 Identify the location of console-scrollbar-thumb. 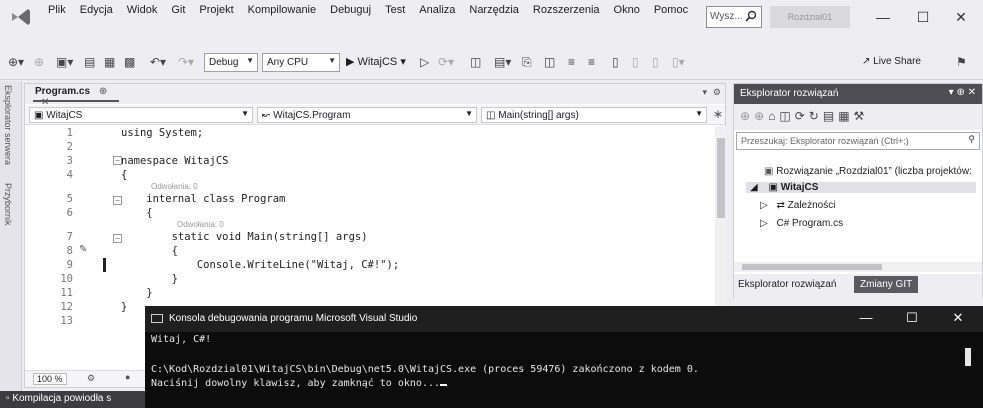
(968, 357).